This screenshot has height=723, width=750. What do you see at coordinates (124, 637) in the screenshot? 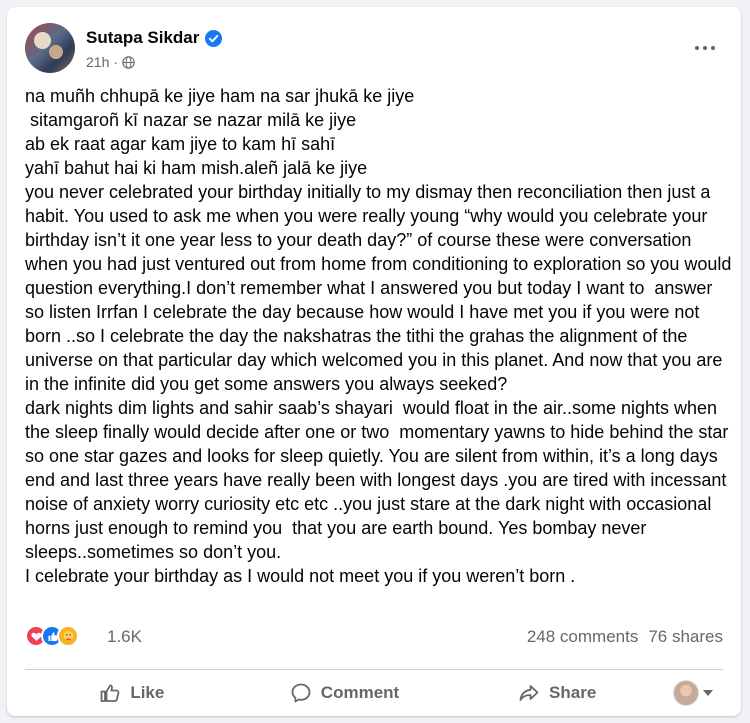
I see `reaction-count: 1.6K` at bounding box center [124, 637].